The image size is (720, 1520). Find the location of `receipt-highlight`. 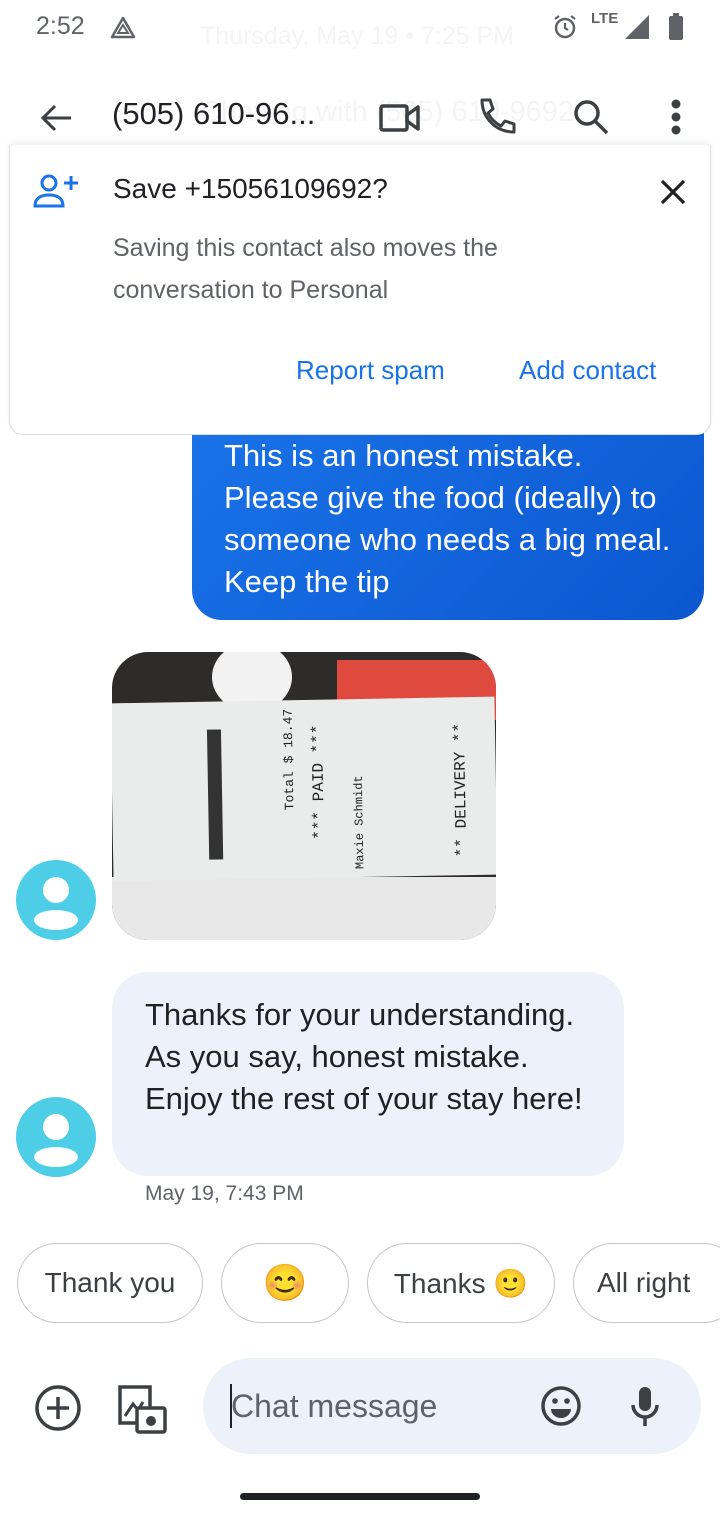

receipt-highlight is located at coordinates (215, 794).